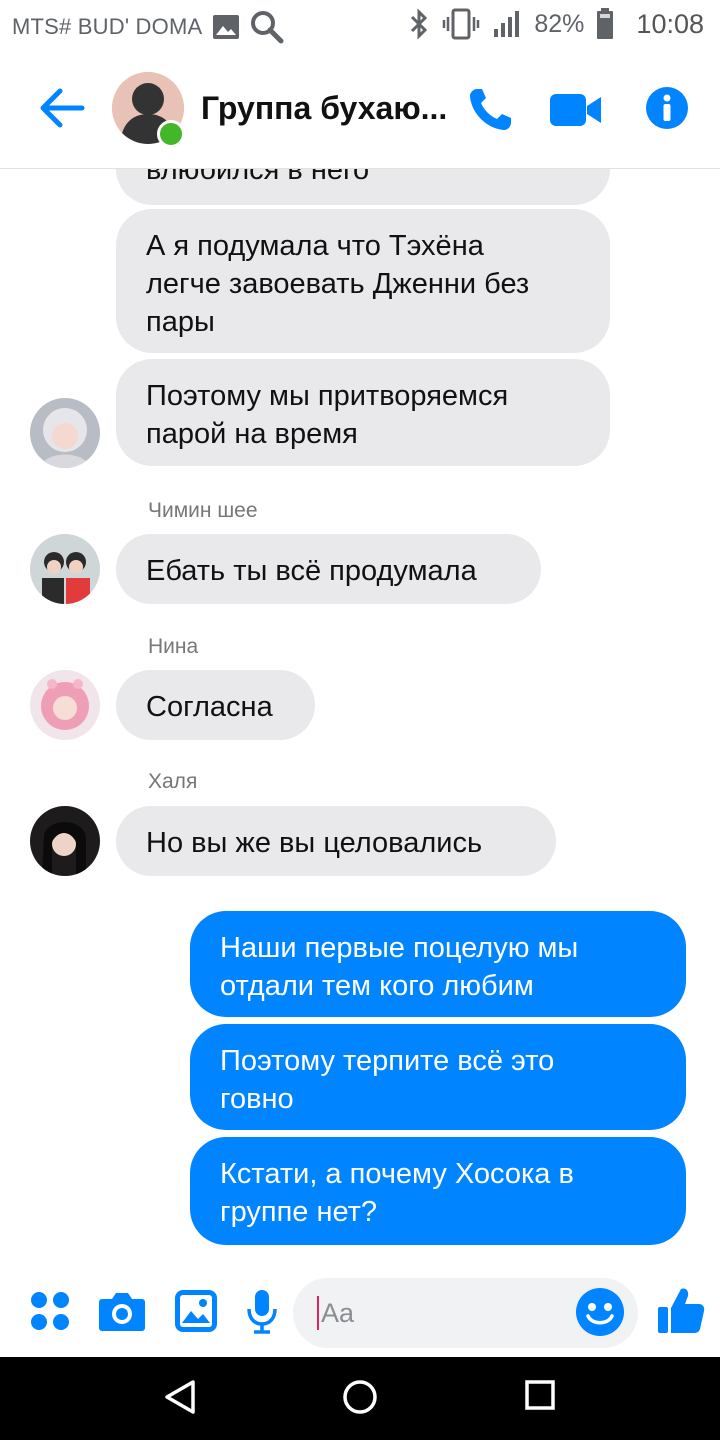 This screenshot has height=1440, width=720. I want to click on apps-grid-icon, so click(50, 1311).